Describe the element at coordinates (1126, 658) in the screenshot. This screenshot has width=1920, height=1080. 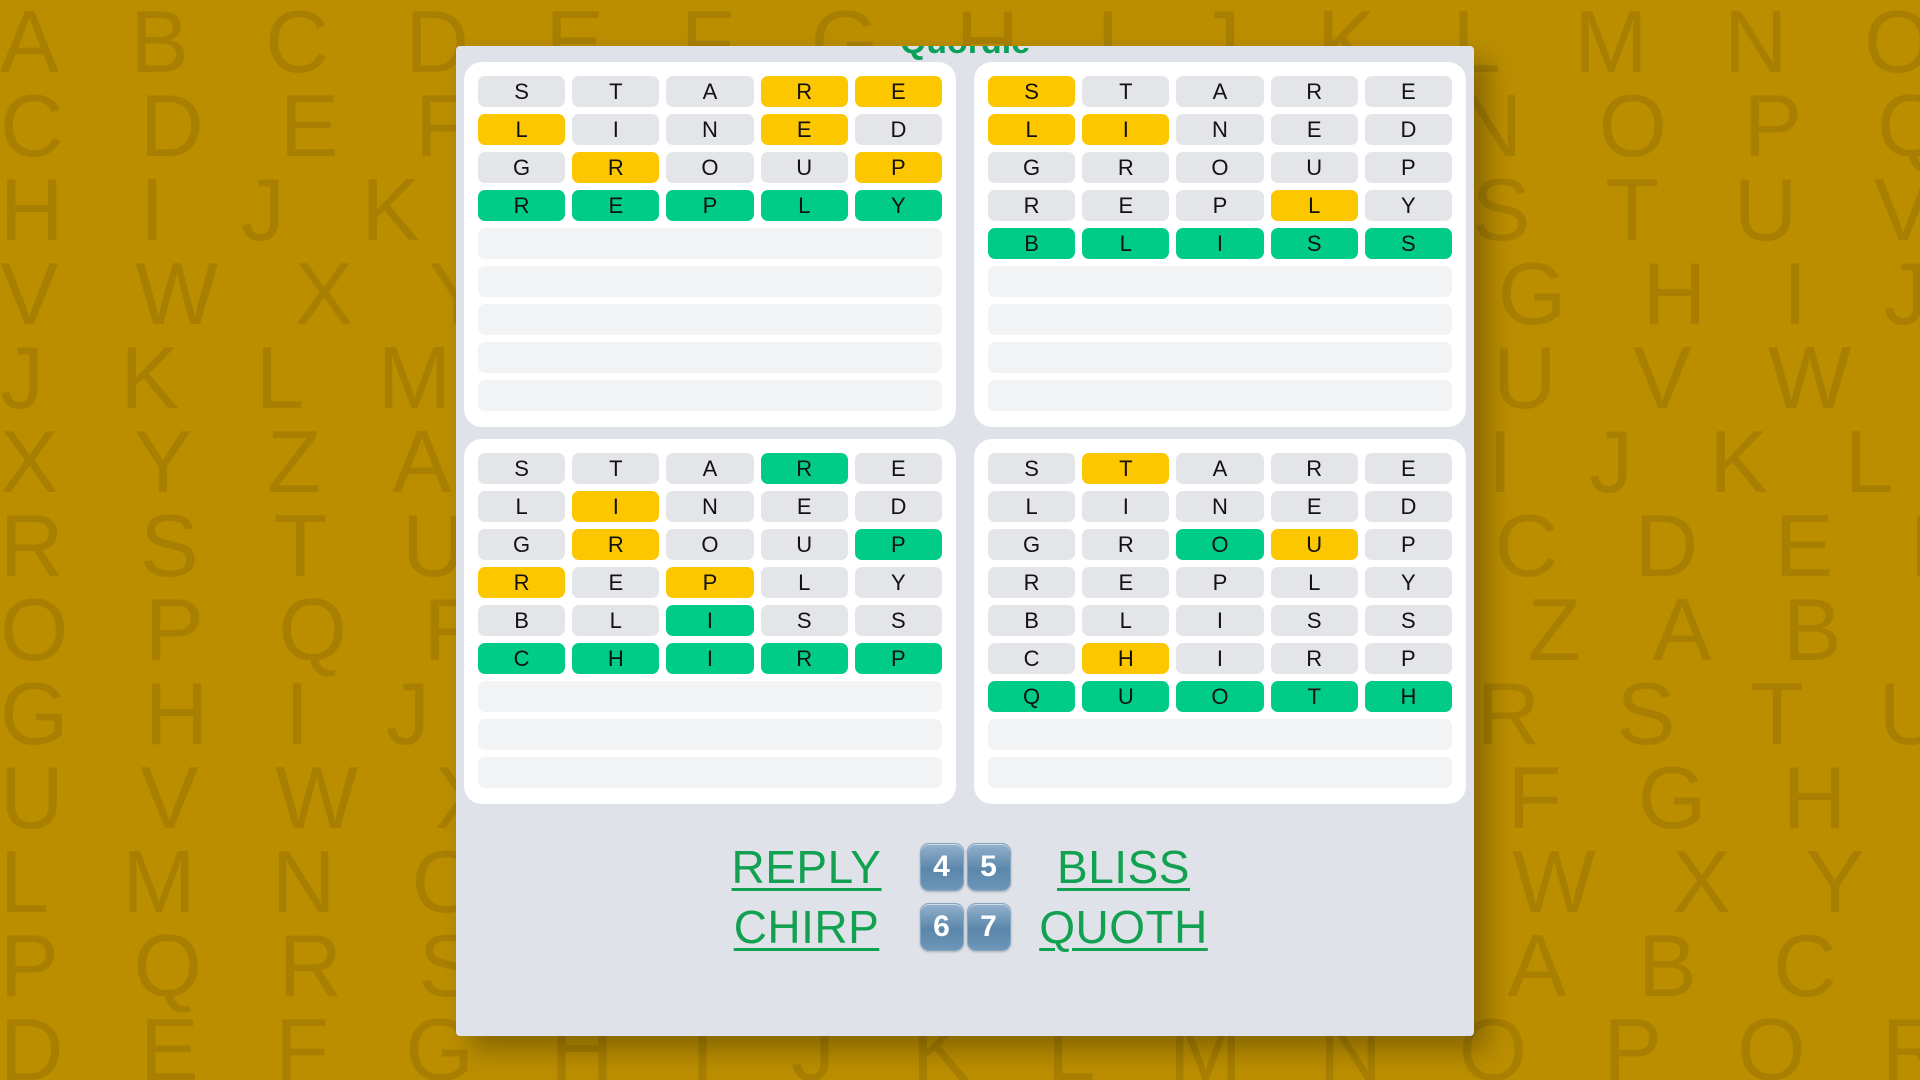
I see `letter-tile-present: H` at that location.